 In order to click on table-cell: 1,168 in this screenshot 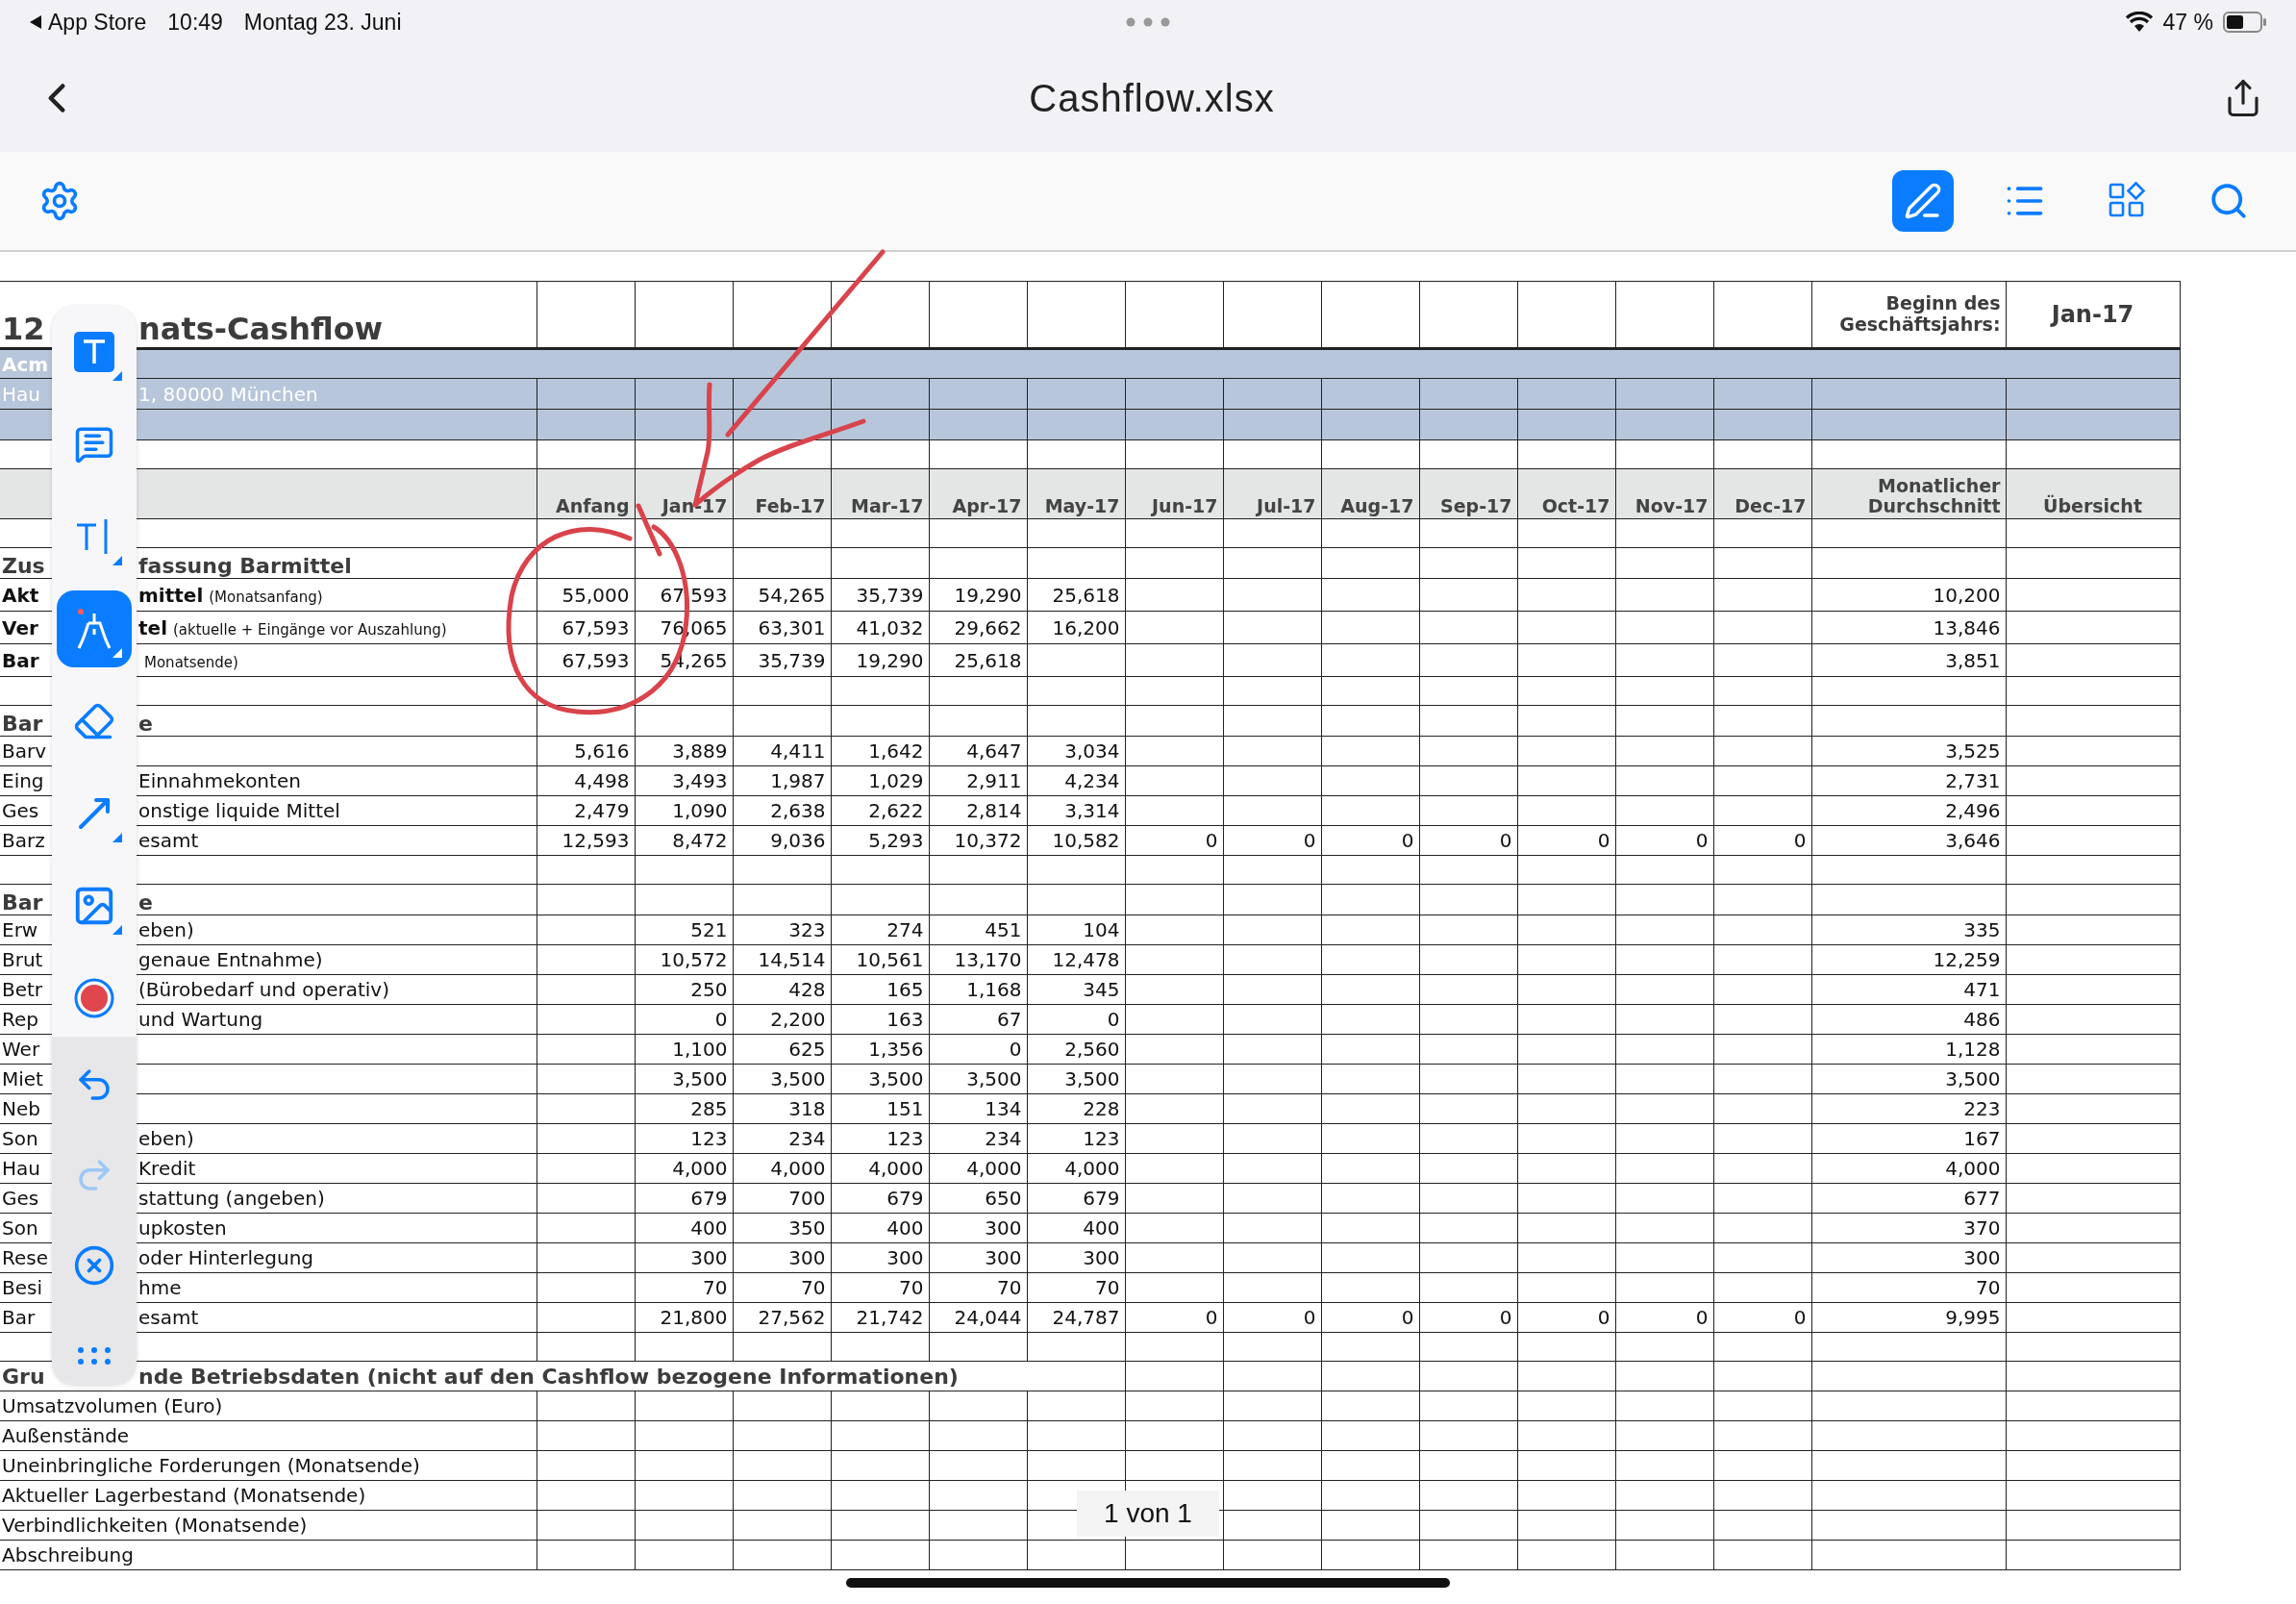, I will do `click(978, 989)`.